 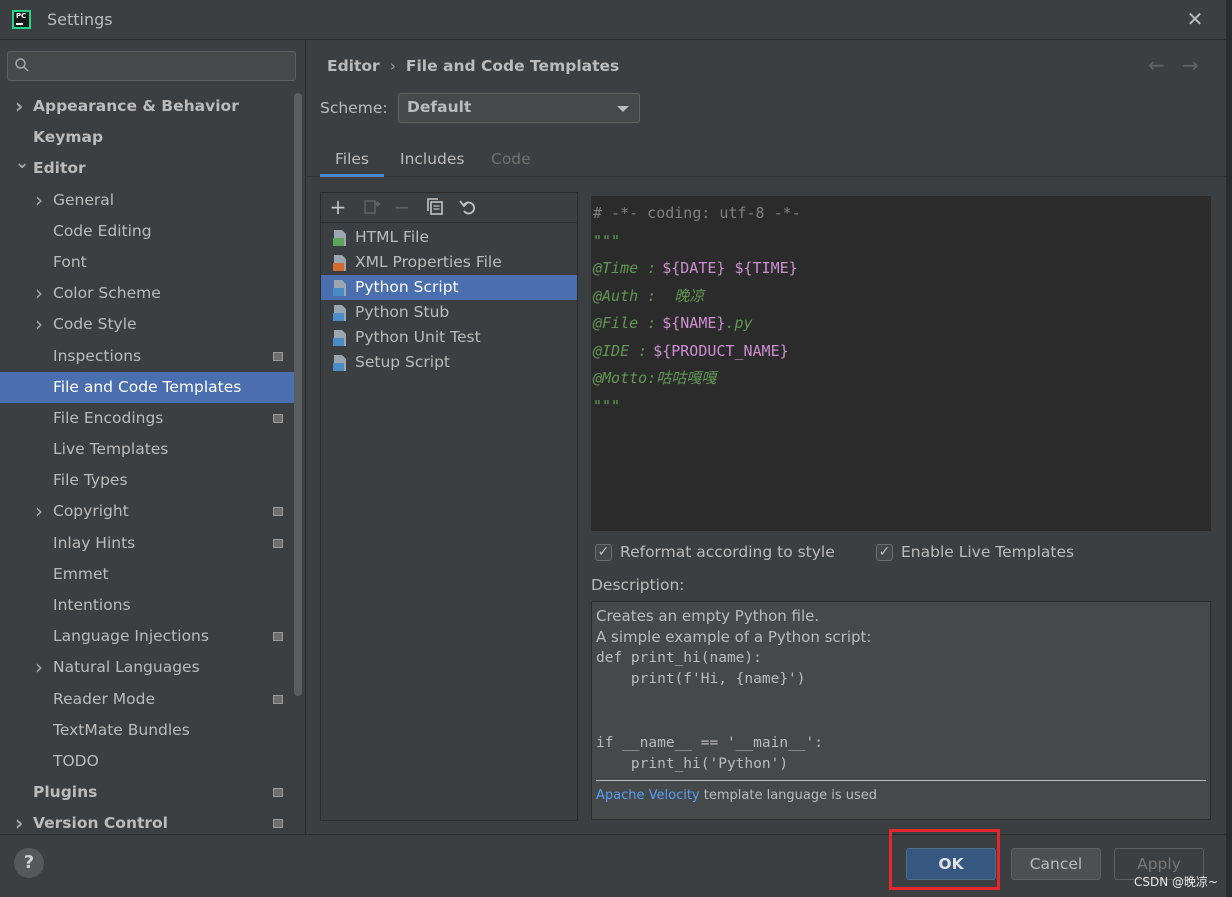 What do you see at coordinates (435, 207) in the screenshot?
I see `copy-icon` at bounding box center [435, 207].